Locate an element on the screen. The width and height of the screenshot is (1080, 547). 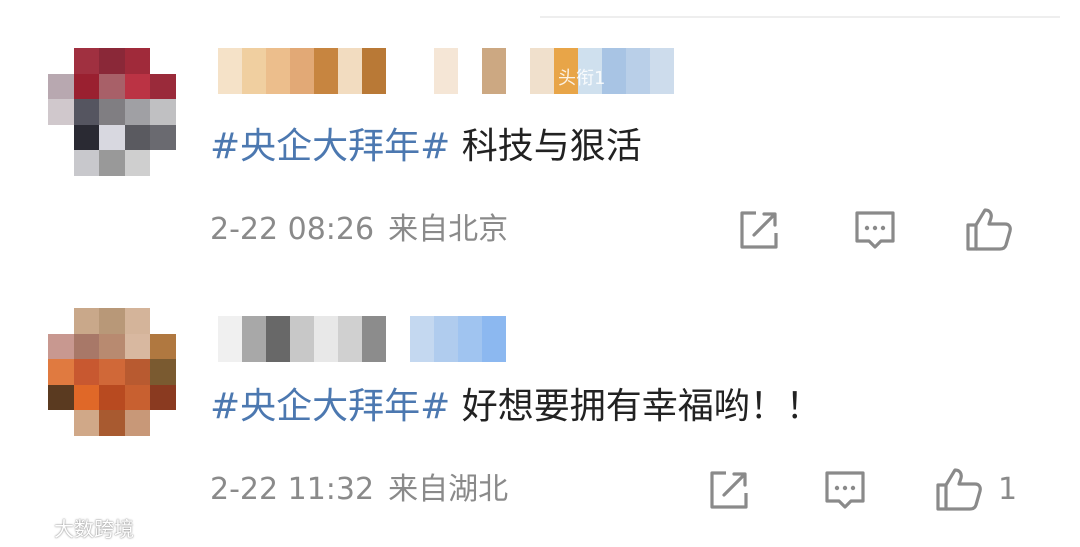
watermark-text: 大数跨境 is located at coordinates (94, 528).